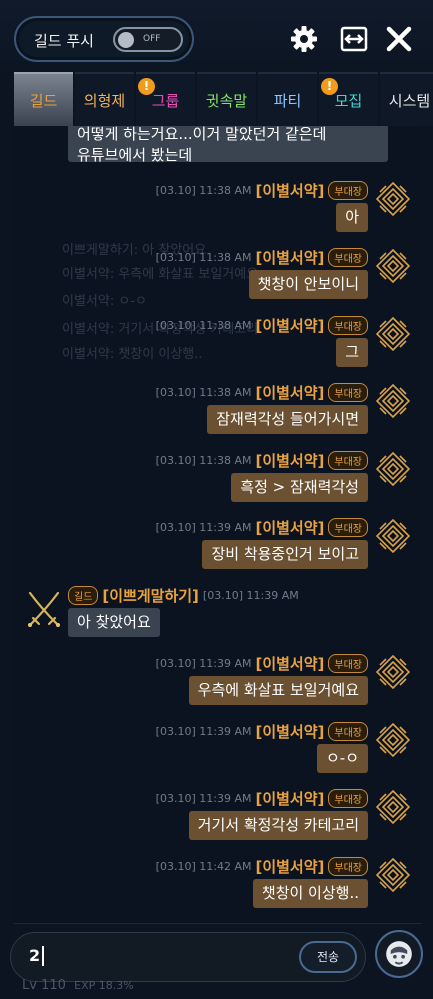  I want to click on tab-4: 파티, so click(287, 99).